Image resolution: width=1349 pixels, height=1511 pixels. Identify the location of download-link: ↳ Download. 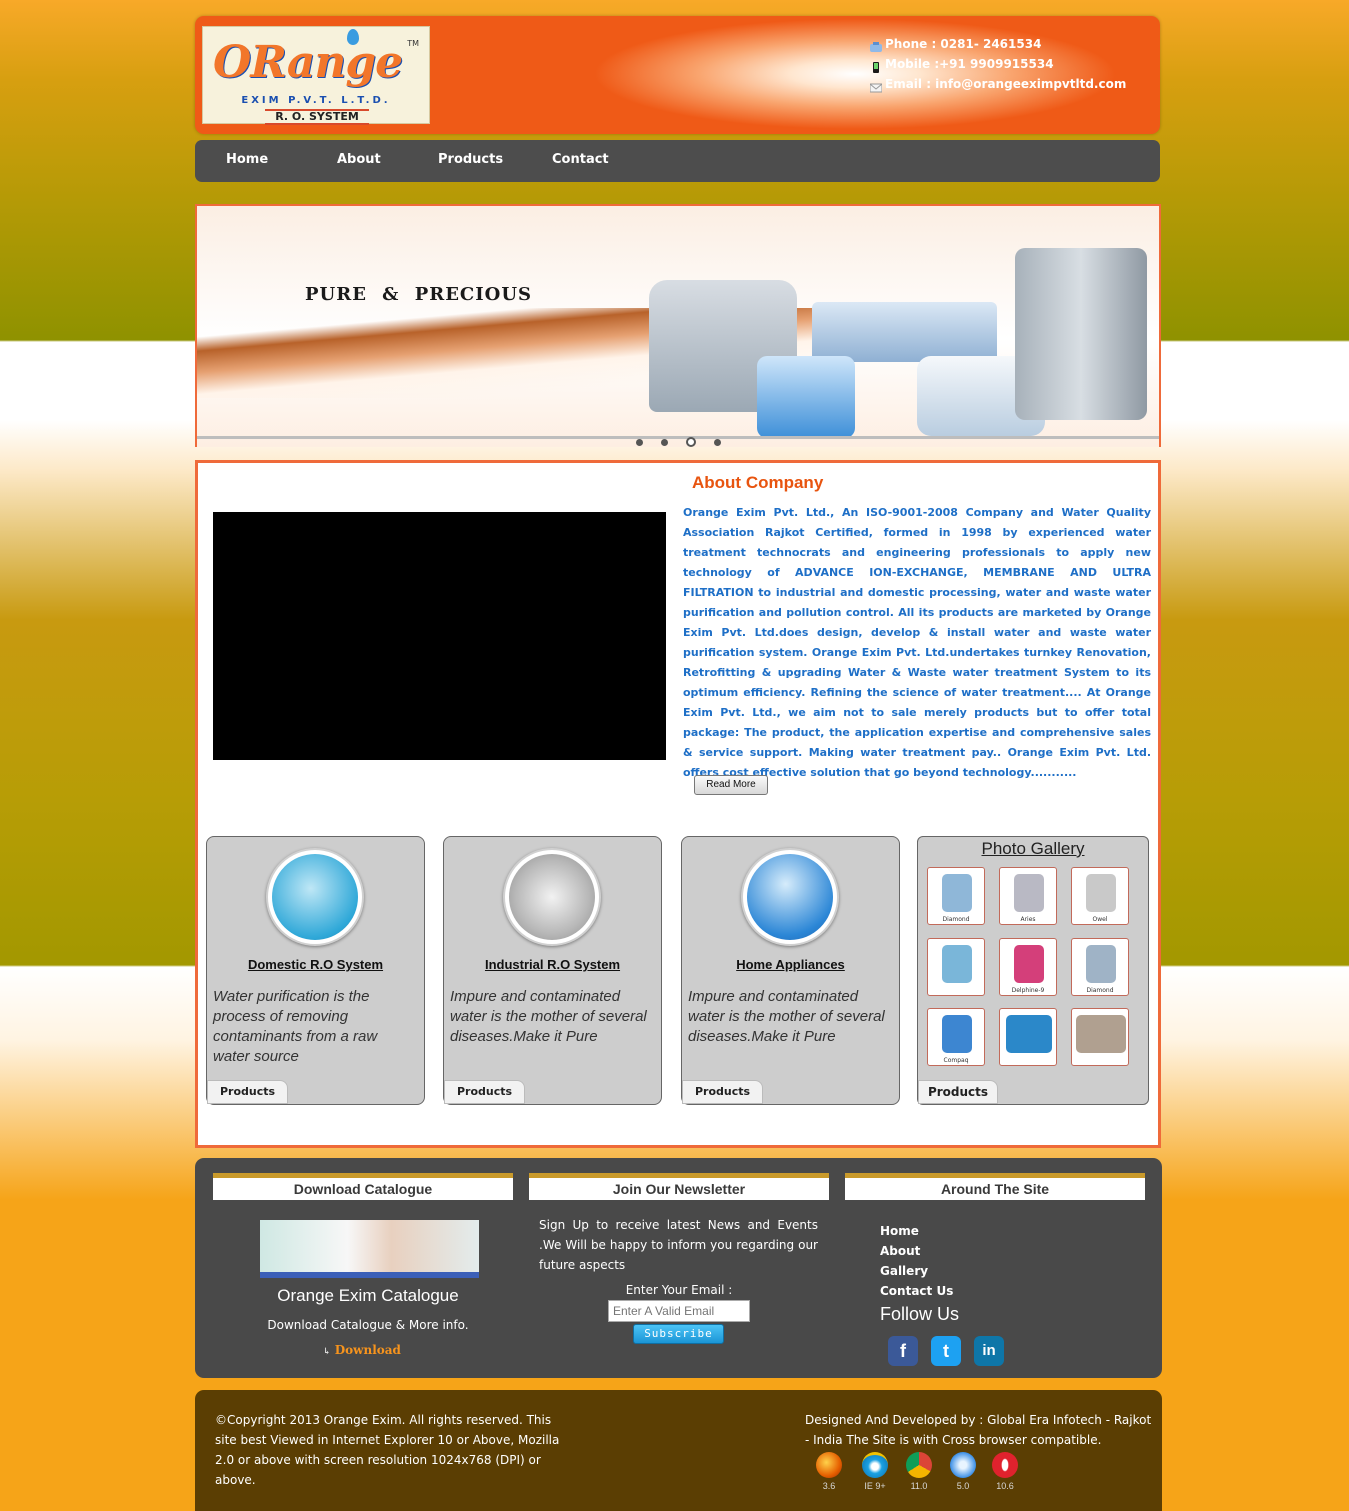
(362, 1350).